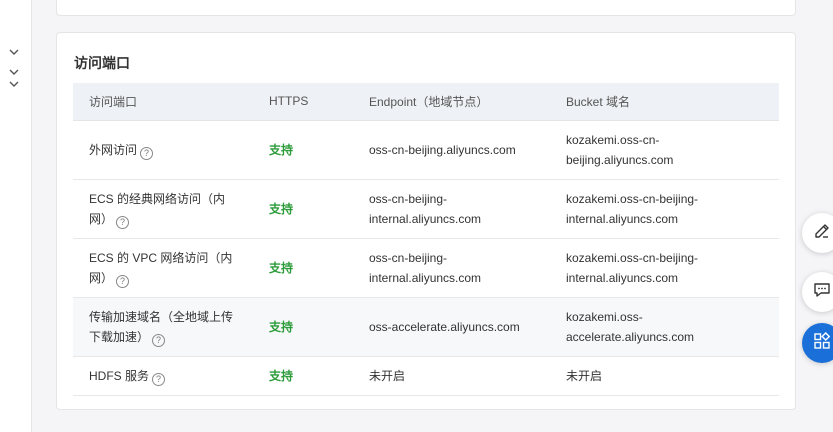  What do you see at coordinates (161, 257) in the screenshot?
I see `port-name-line1: ECS 的 VPC 网络访问（内` at bounding box center [161, 257].